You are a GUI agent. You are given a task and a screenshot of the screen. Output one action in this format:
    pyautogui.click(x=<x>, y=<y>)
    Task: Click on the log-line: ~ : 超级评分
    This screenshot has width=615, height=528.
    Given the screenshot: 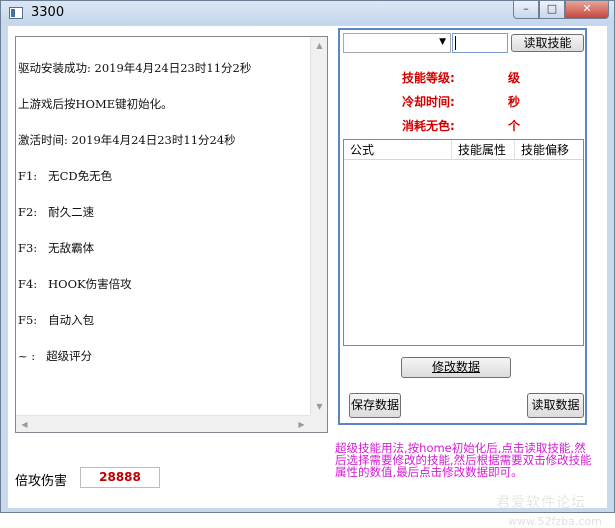 What is the action you would take?
    pyautogui.click(x=55, y=356)
    